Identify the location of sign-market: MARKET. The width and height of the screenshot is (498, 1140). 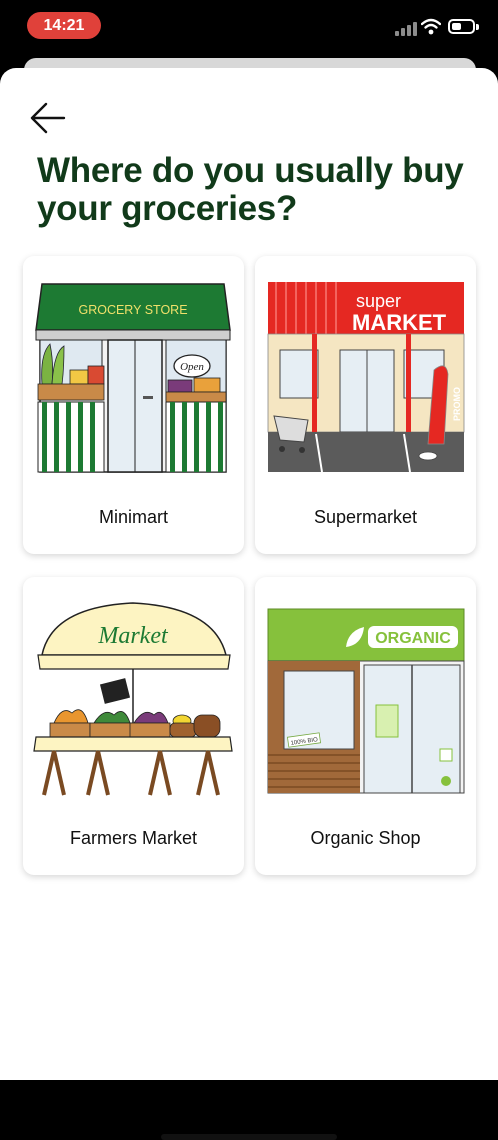
(399, 322).